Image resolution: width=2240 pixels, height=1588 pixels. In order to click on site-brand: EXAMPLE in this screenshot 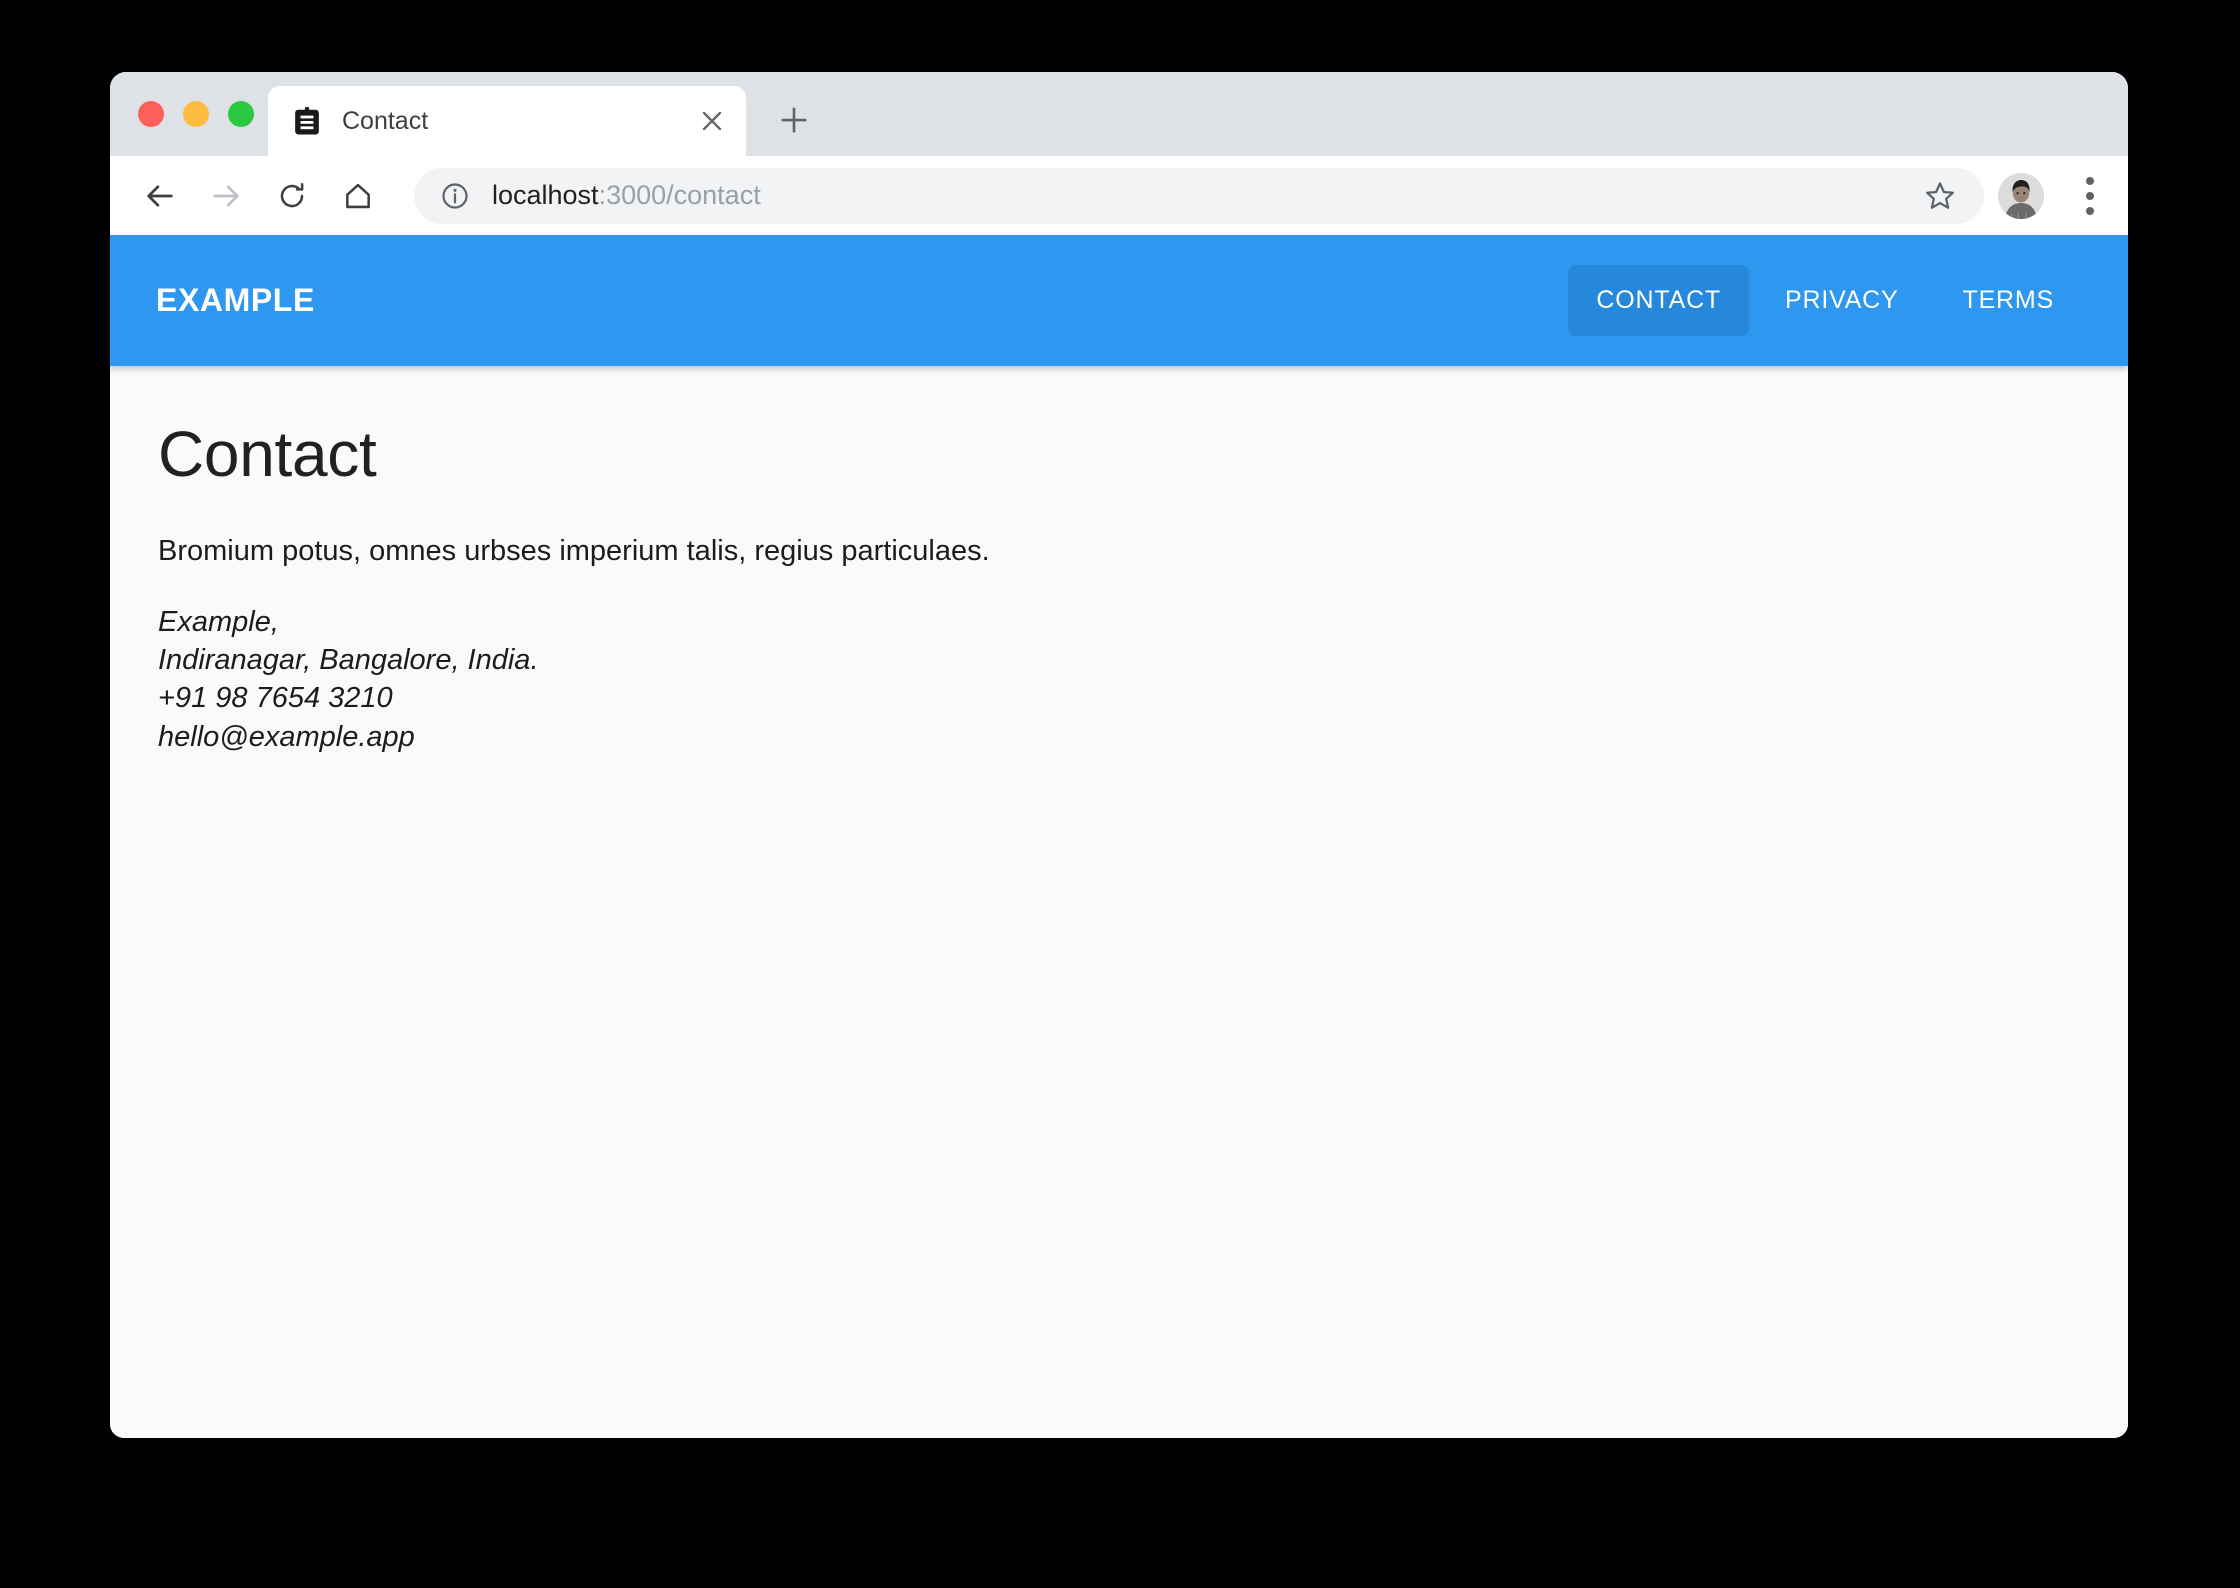, I will do `click(235, 300)`.